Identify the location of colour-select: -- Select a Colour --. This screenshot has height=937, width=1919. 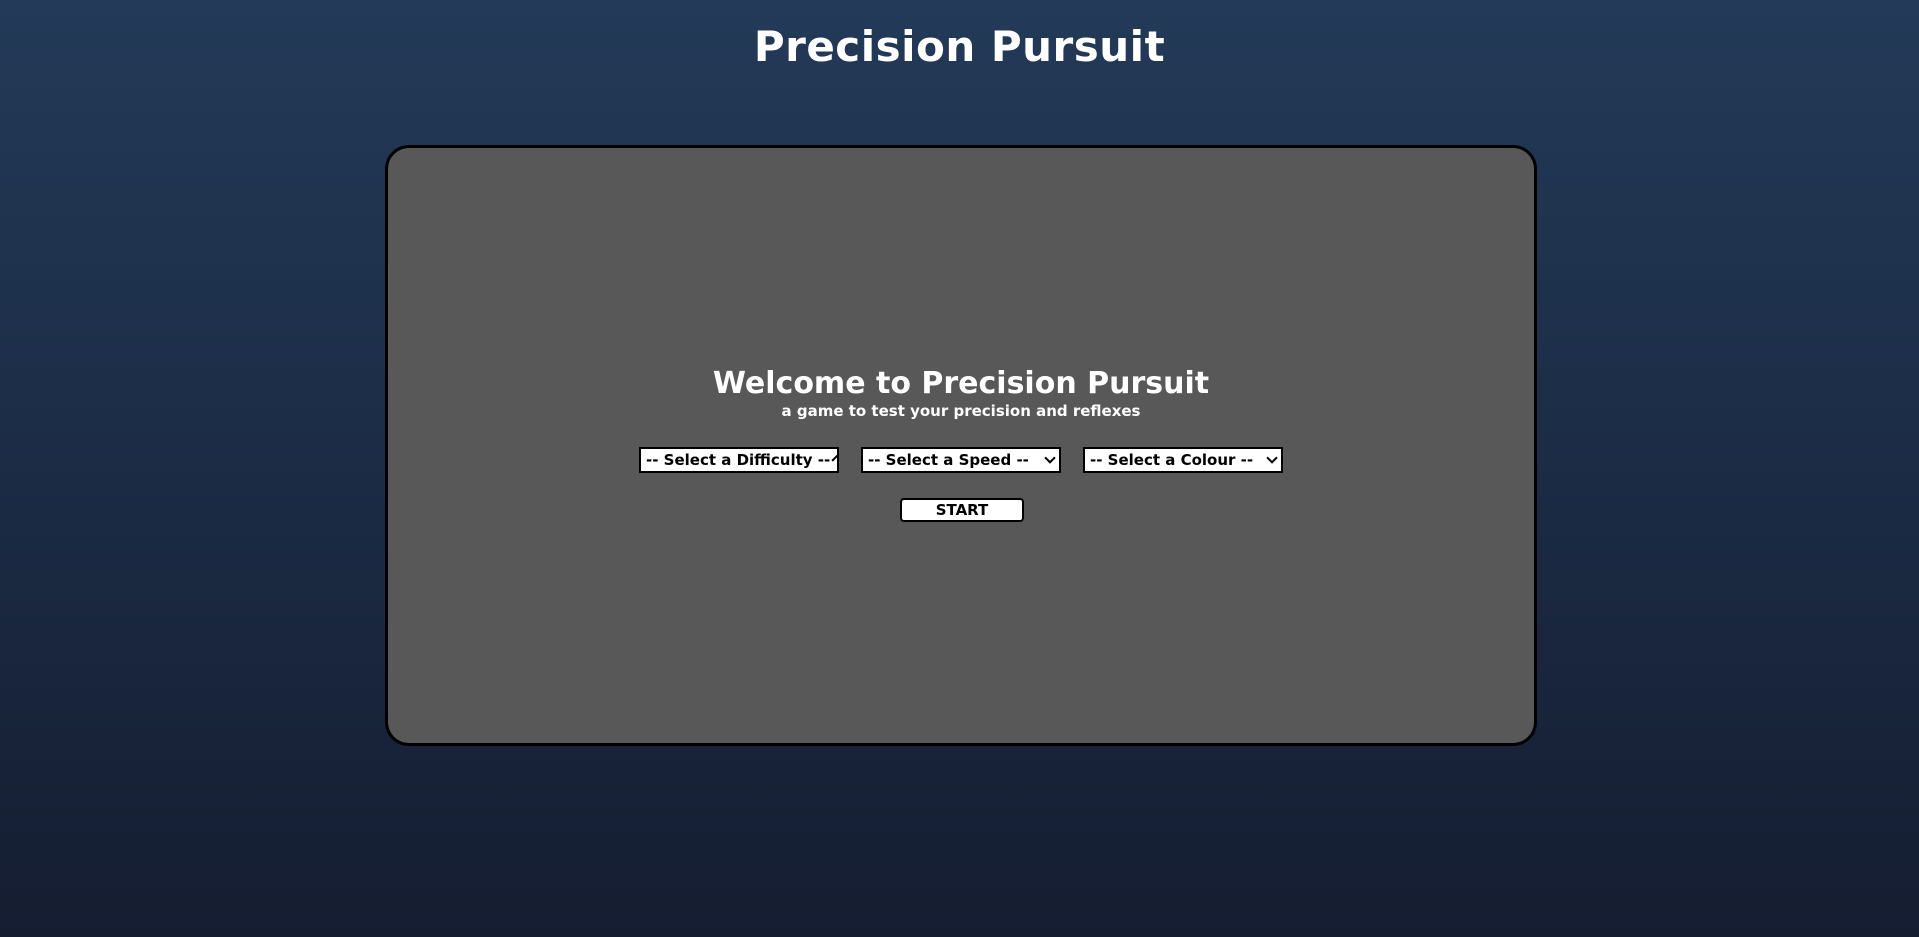
(1183, 460).